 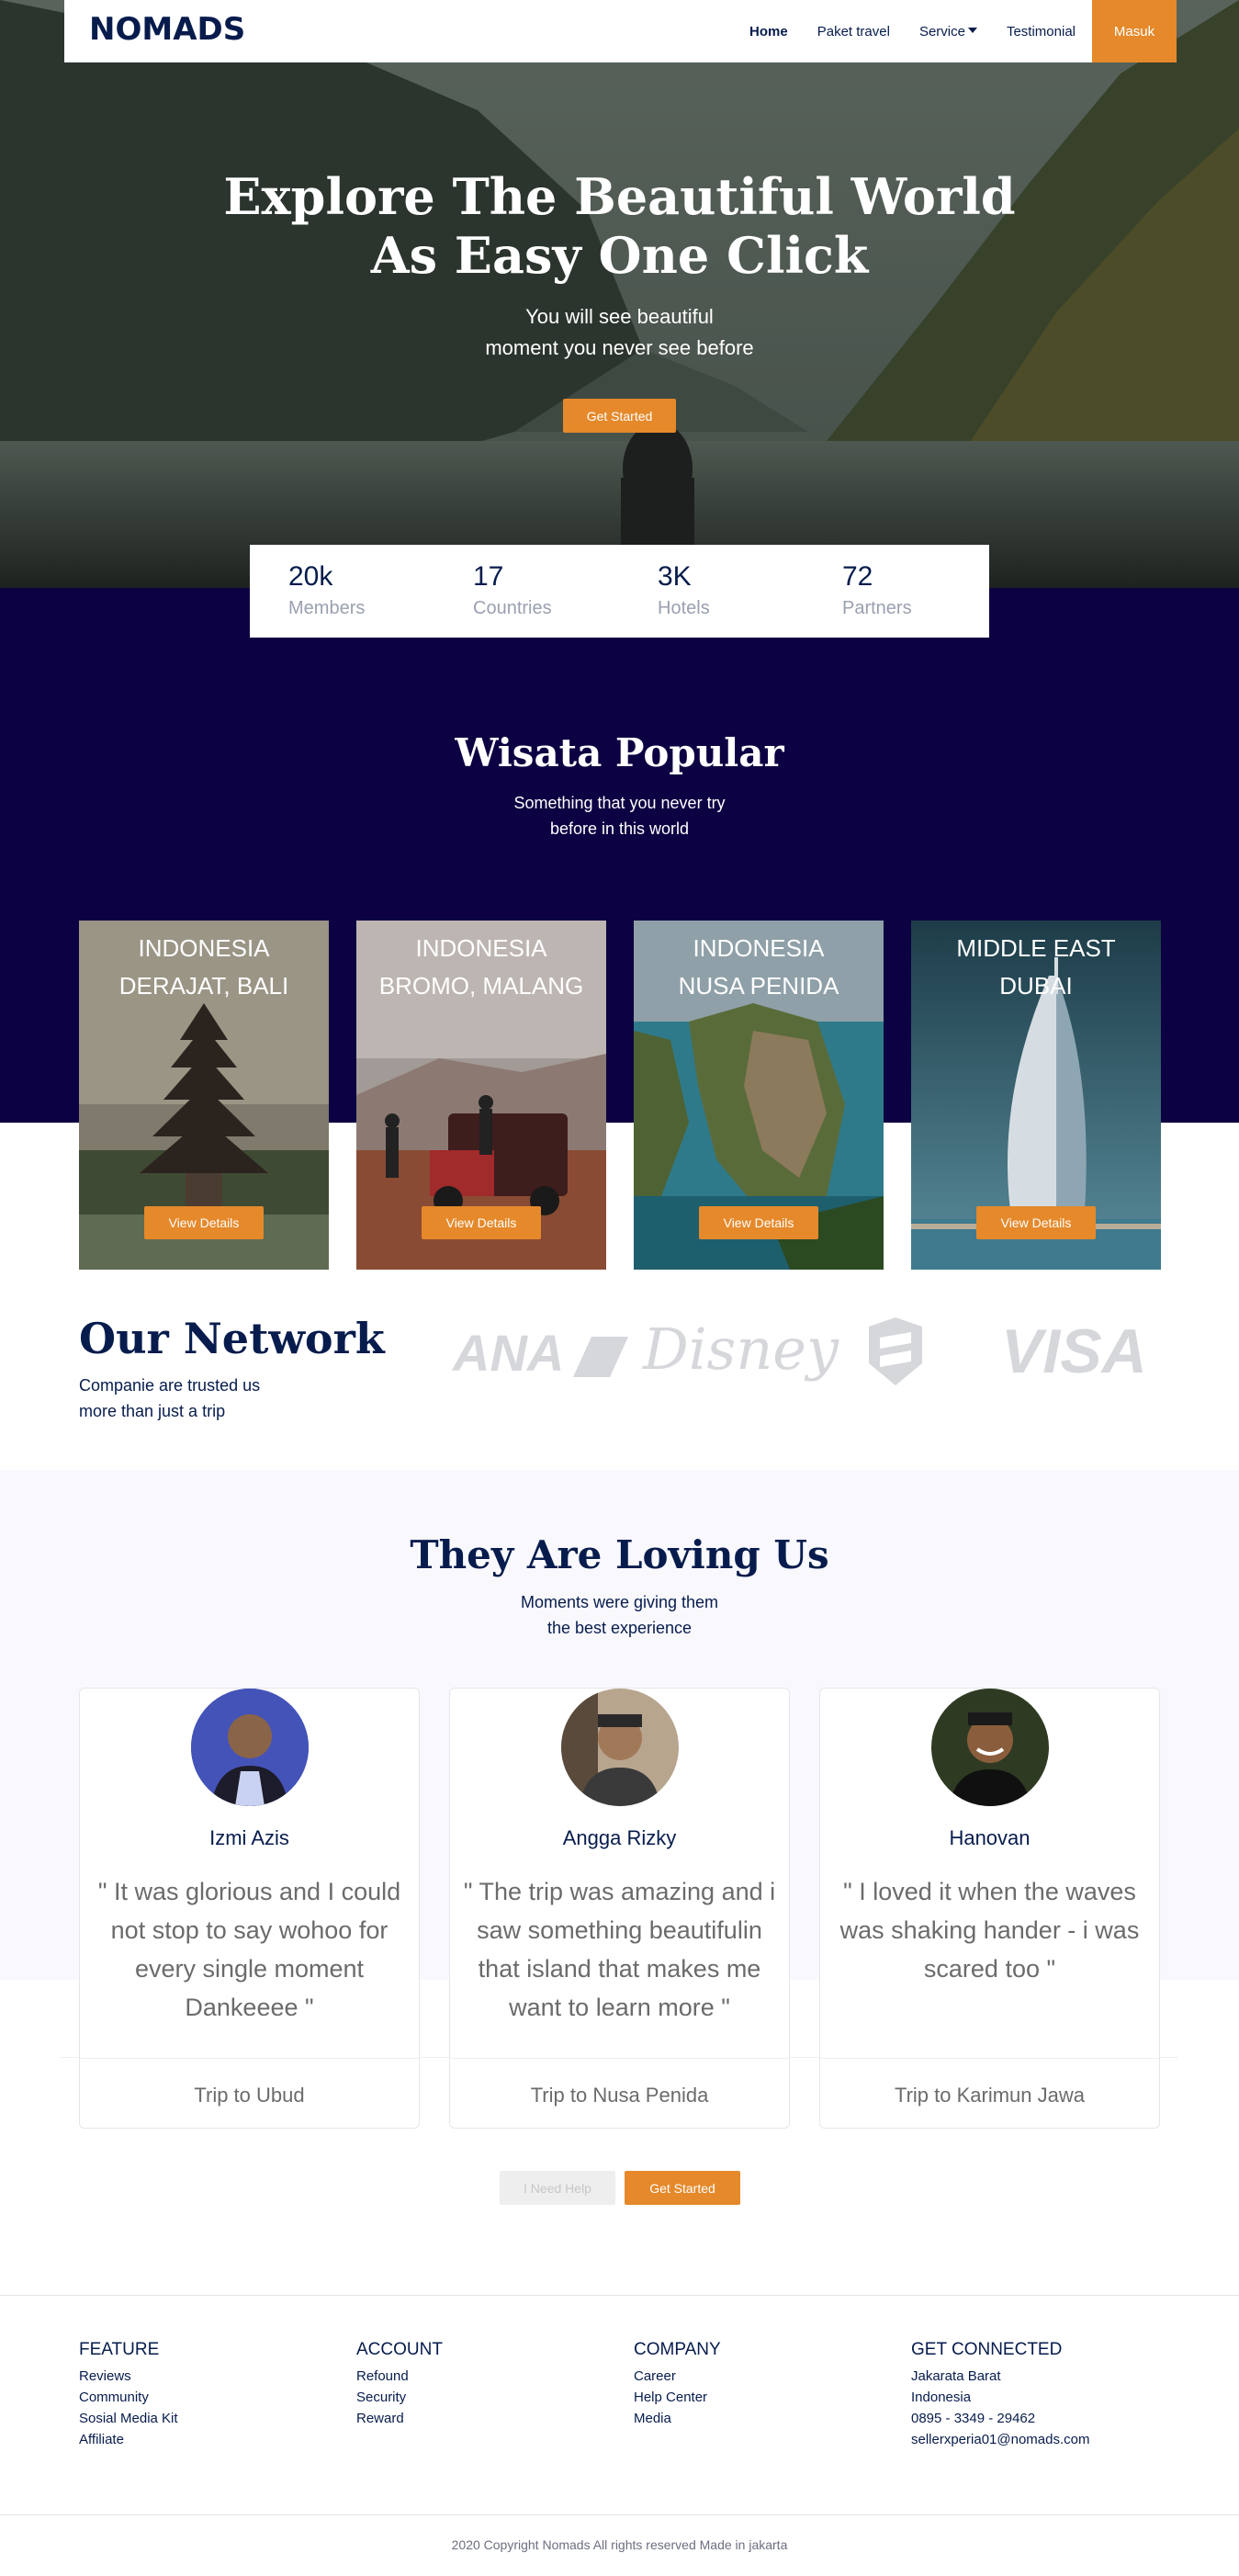 I want to click on hero-subtitle-line1: You will see beautiful, so click(x=619, y=316).